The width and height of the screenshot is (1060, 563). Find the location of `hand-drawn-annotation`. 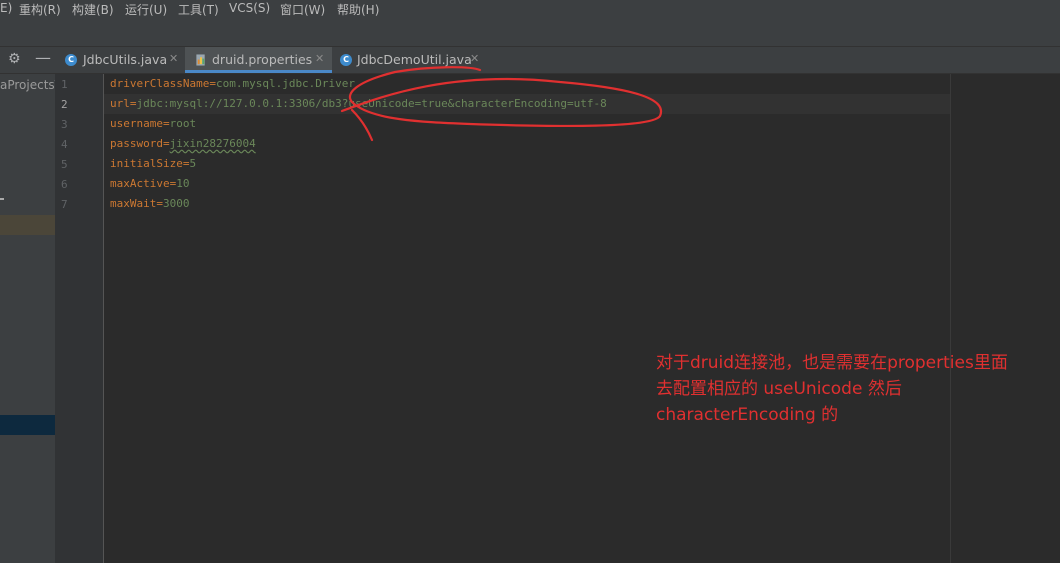

hand-drawn-annotation is located at coordinates (501, 104).